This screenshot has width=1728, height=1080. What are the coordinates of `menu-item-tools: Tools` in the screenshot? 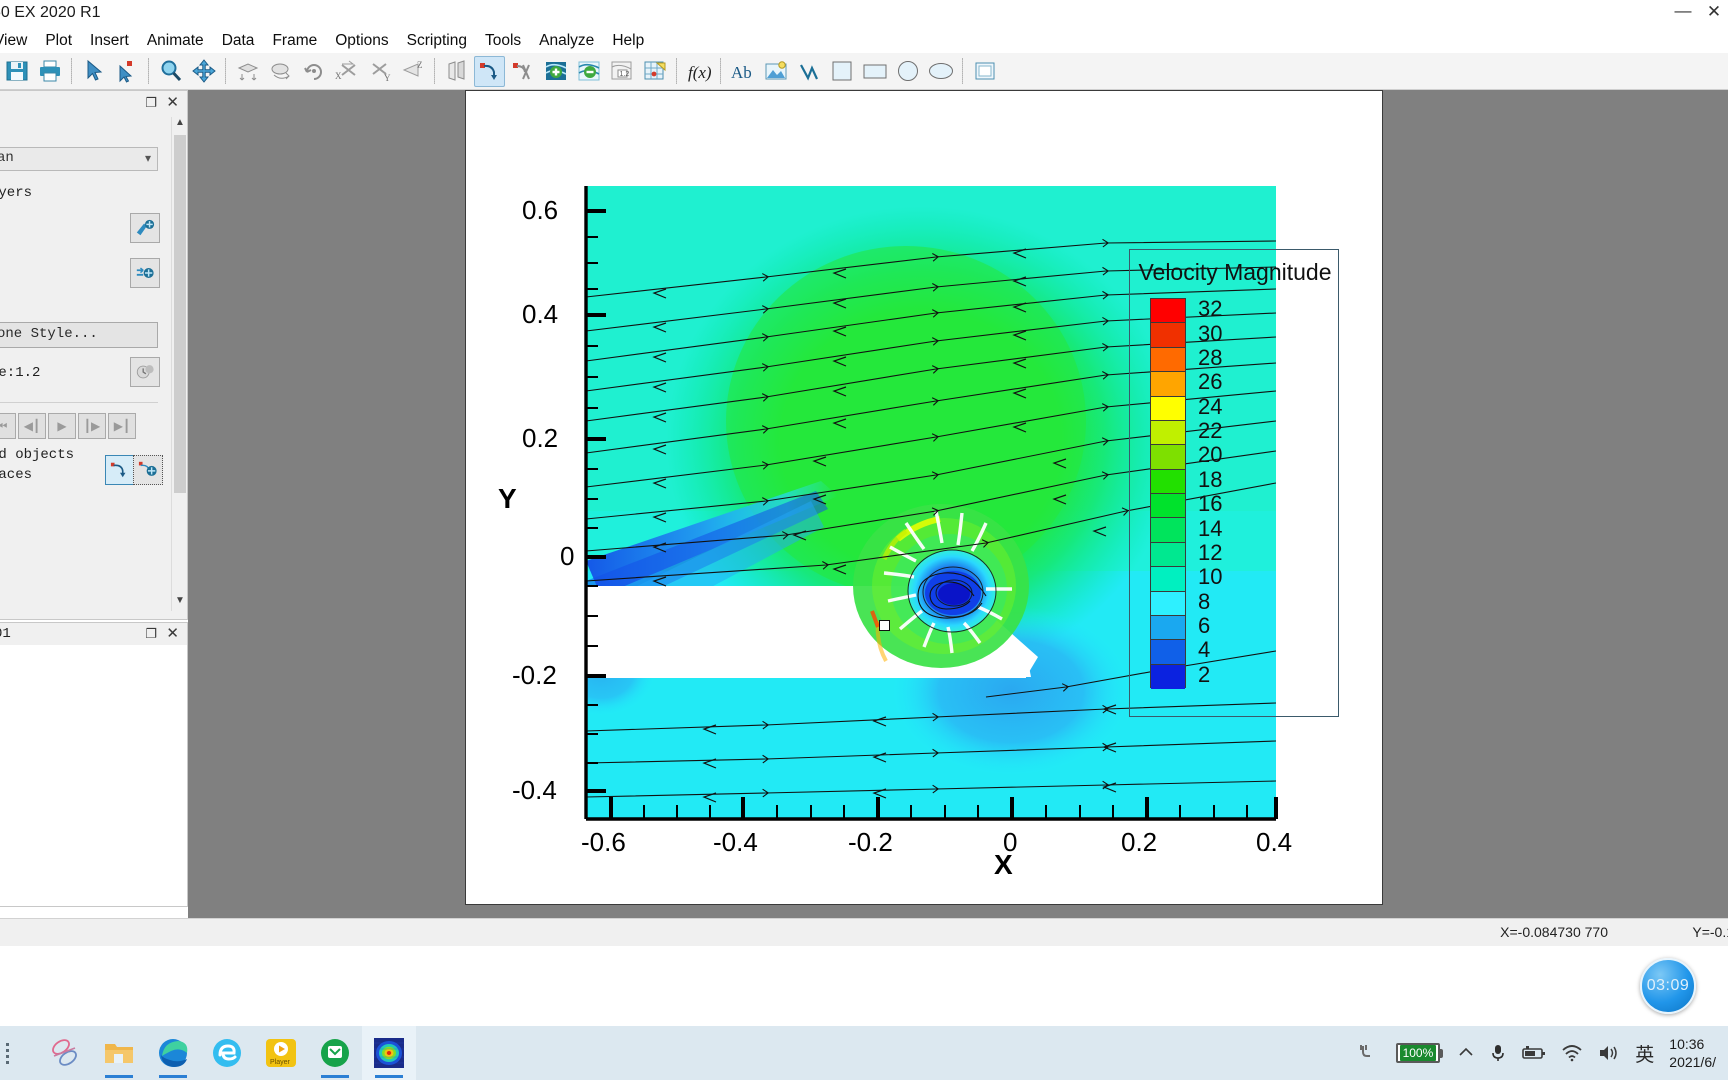 It's located at (503, 41).